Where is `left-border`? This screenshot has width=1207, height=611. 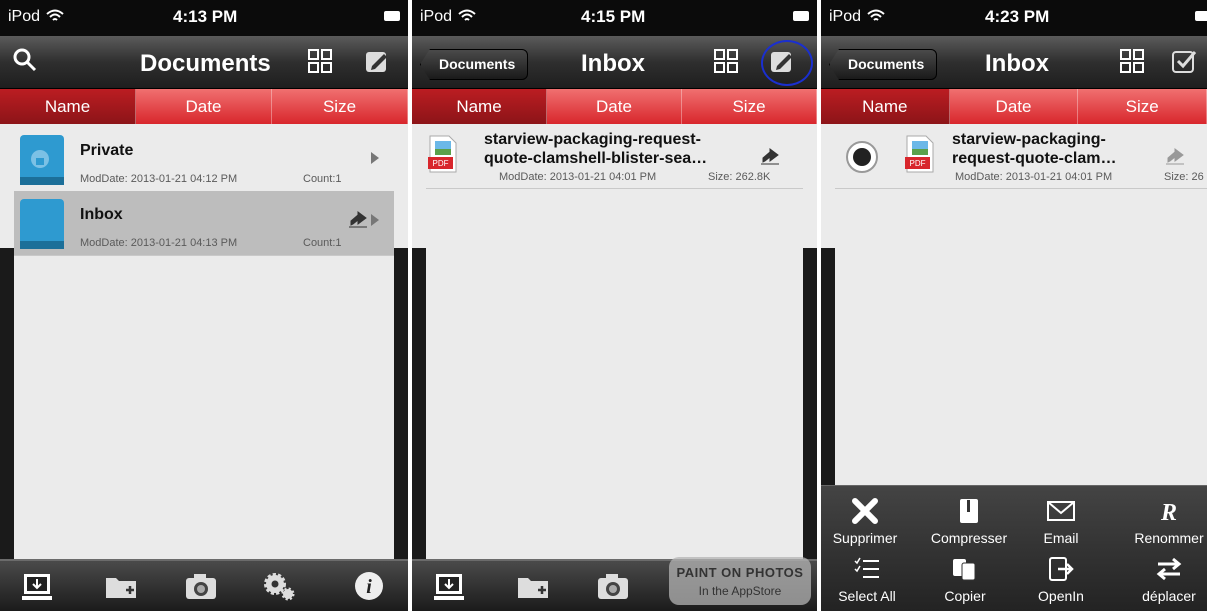
left-border is located at coordinates (419, 429).